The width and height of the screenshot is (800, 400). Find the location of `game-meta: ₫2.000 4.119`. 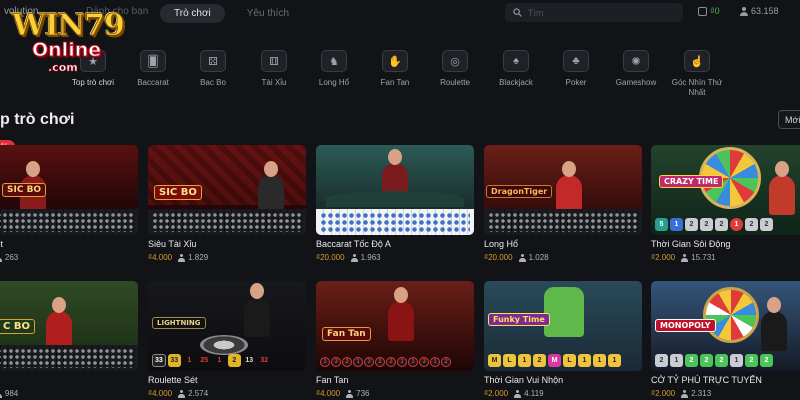

game-meta: ₫2.000 4.119 is located at coordinates (563, 393).